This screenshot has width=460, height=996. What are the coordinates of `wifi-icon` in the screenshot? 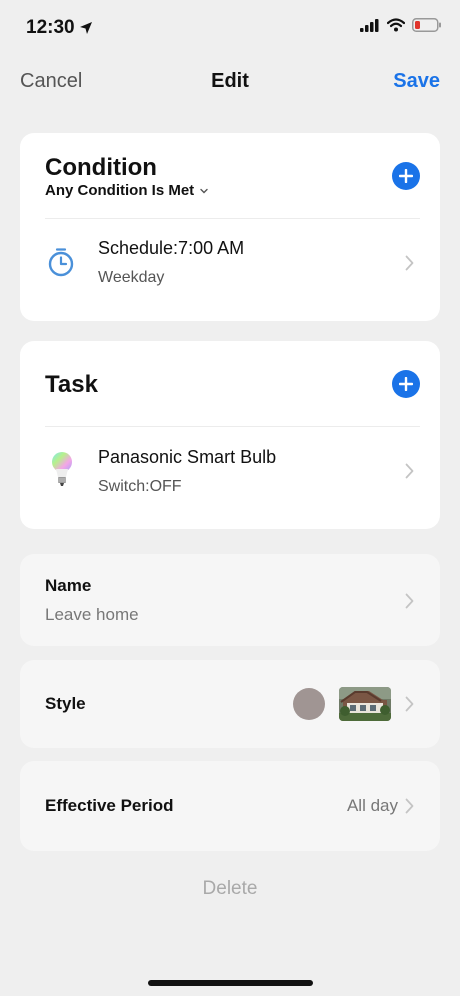 It's located at (396, 25).